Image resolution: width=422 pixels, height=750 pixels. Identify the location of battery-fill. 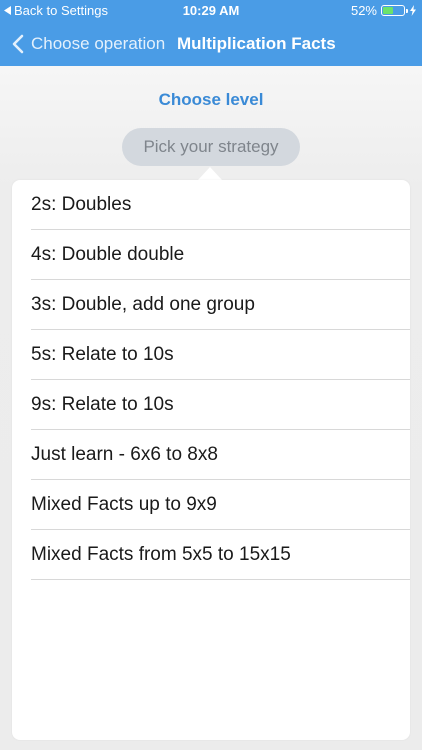
(388, 10).